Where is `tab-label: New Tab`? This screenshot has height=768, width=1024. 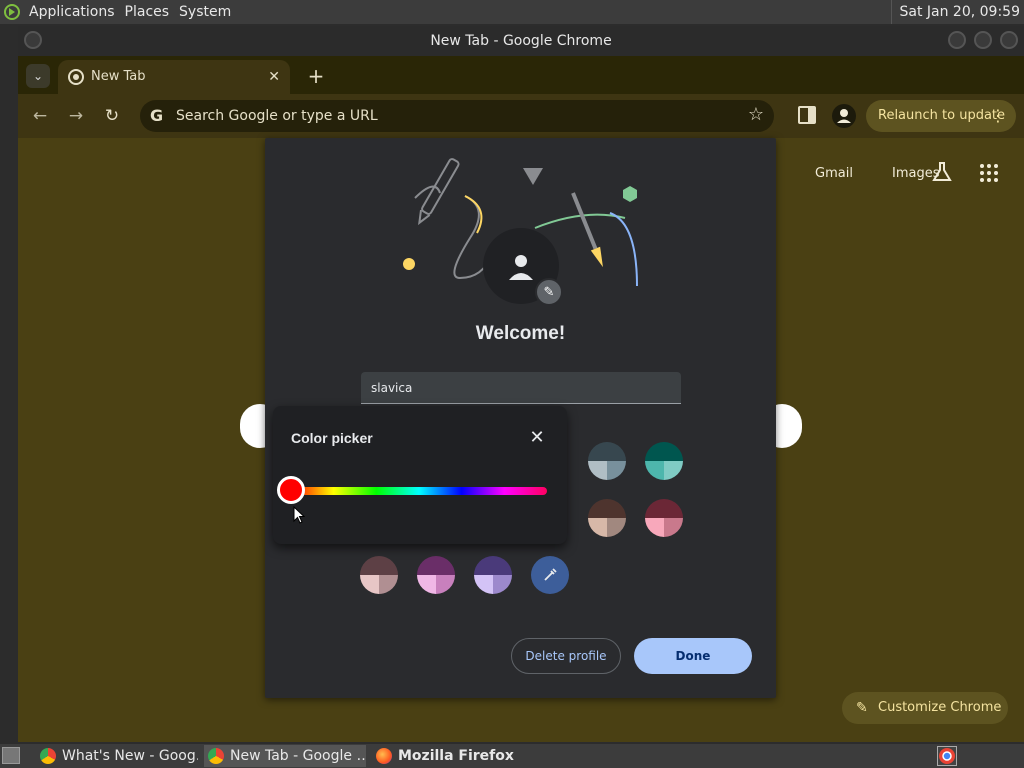 tab-label: New Tab is located at coordinates (118, 76).